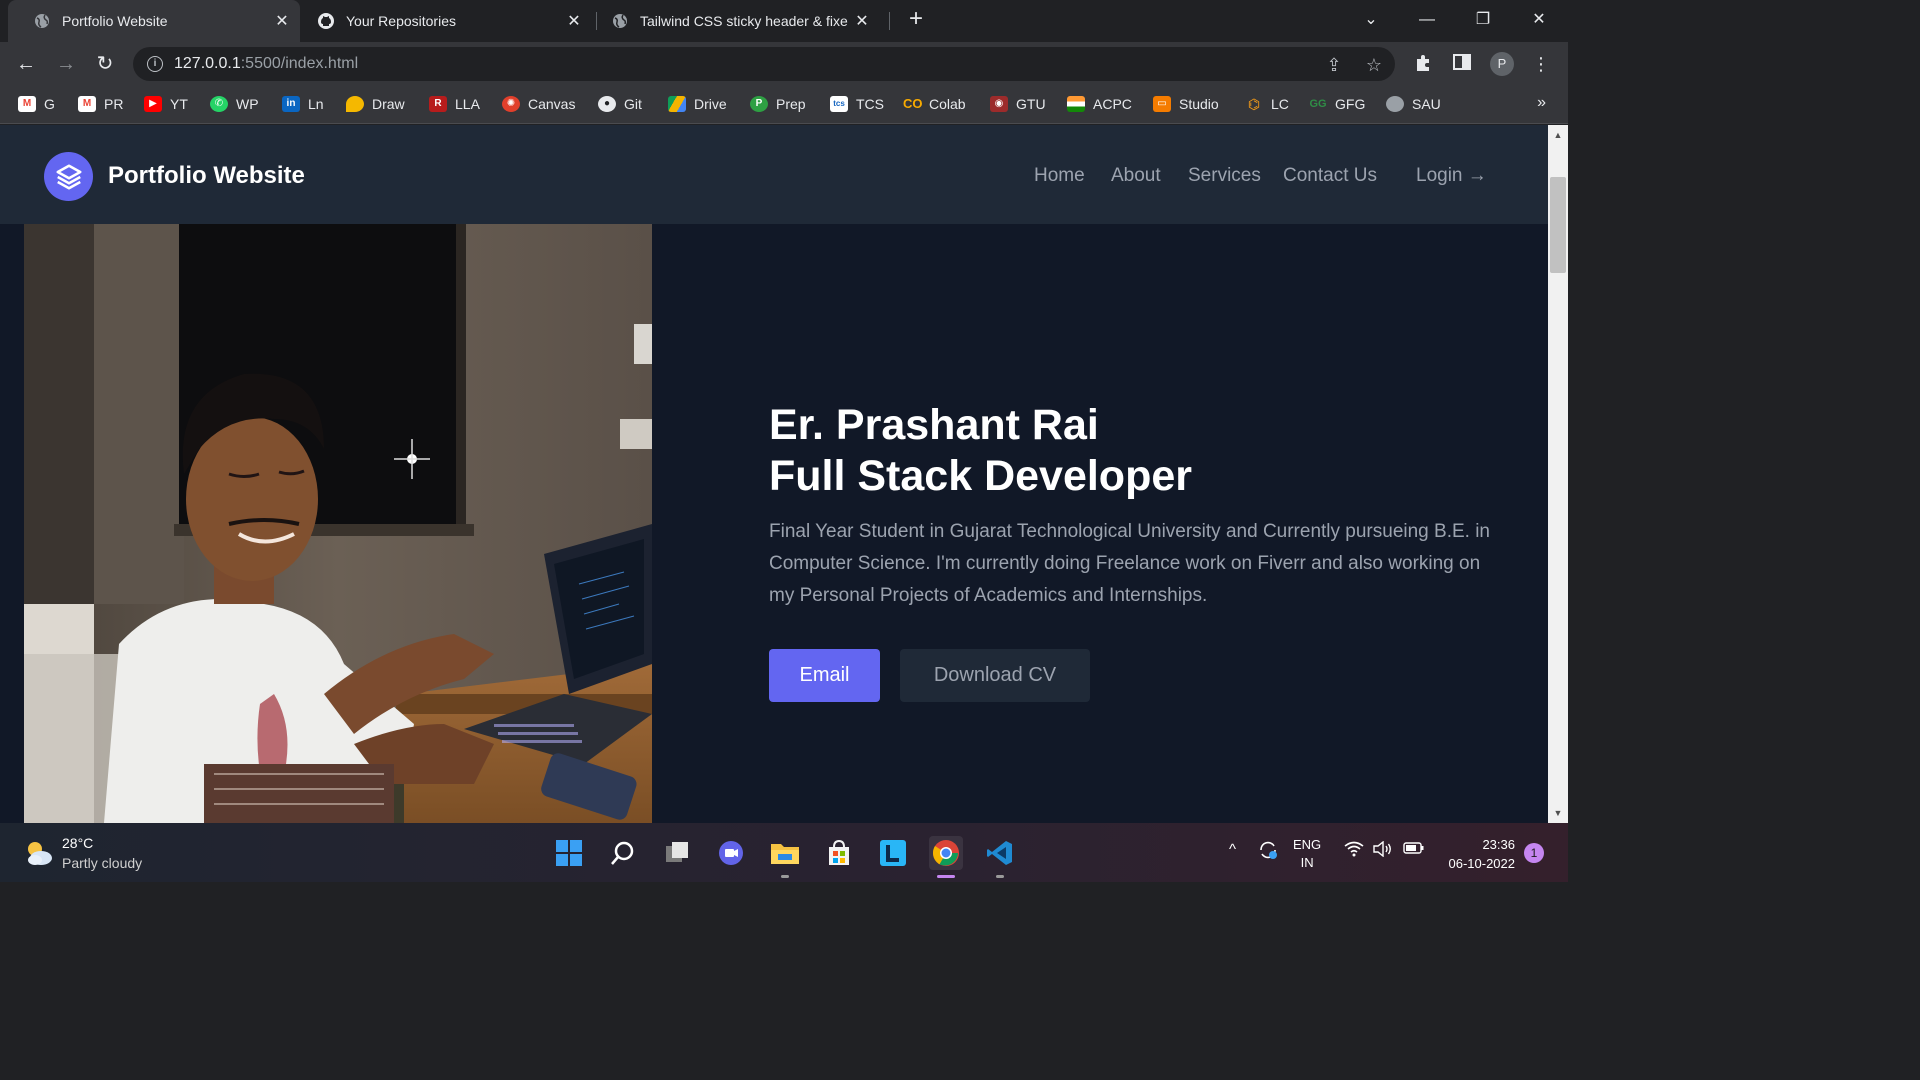  Describe the element at coordinates (66, 64) in the screenshot. I see `forward-arrow-icon: →` at that location.